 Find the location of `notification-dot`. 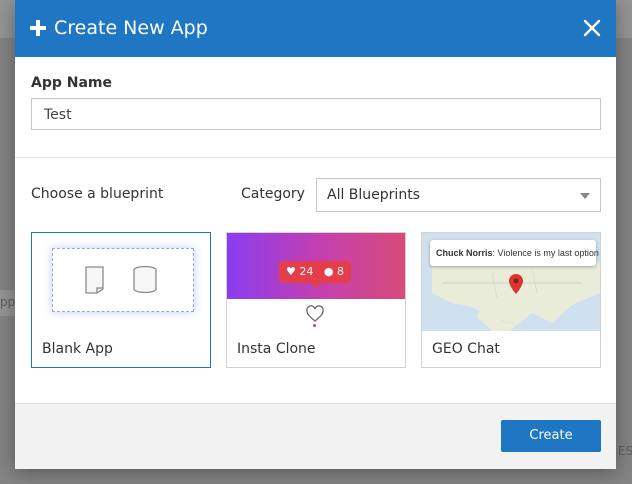

notification-dot is located at coordinates (314, 325).